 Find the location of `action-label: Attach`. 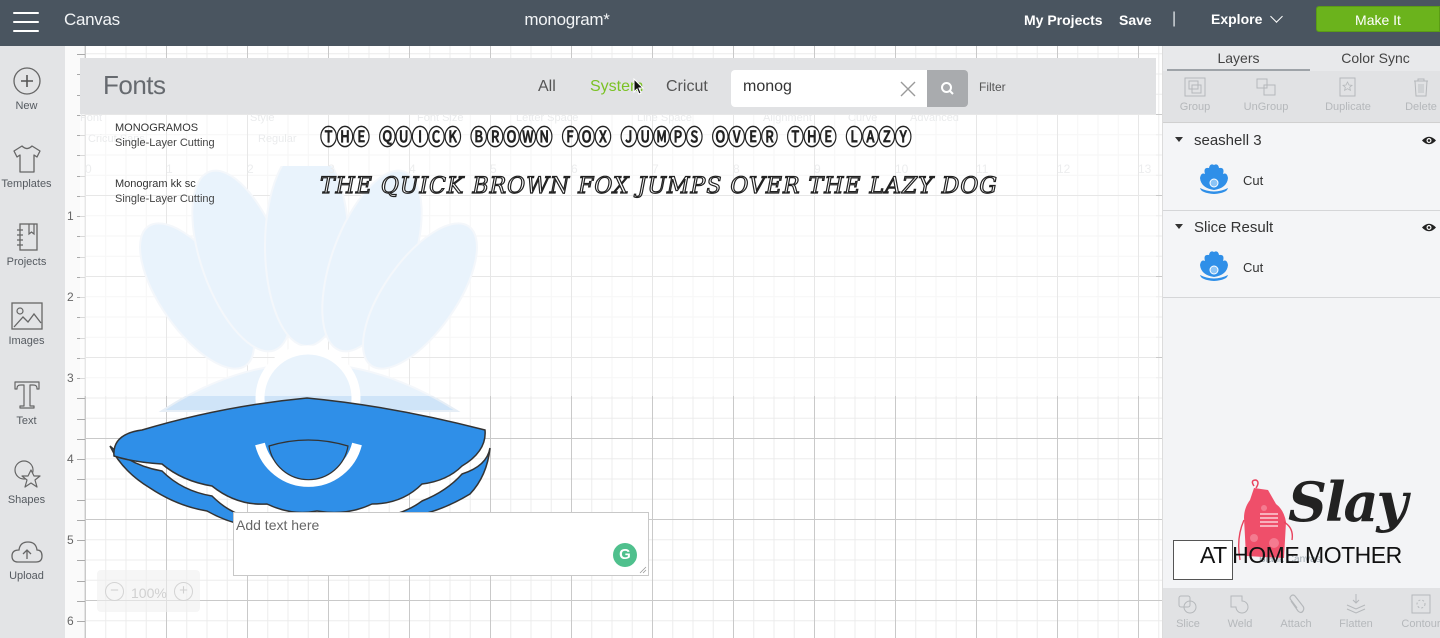

action-label: Attach is located at coordinates (1296, 624).